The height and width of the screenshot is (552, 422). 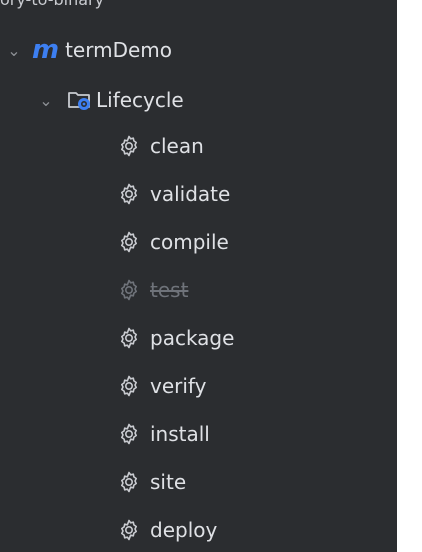 I want to click on goal-label: package, so click(x=192, y=338).